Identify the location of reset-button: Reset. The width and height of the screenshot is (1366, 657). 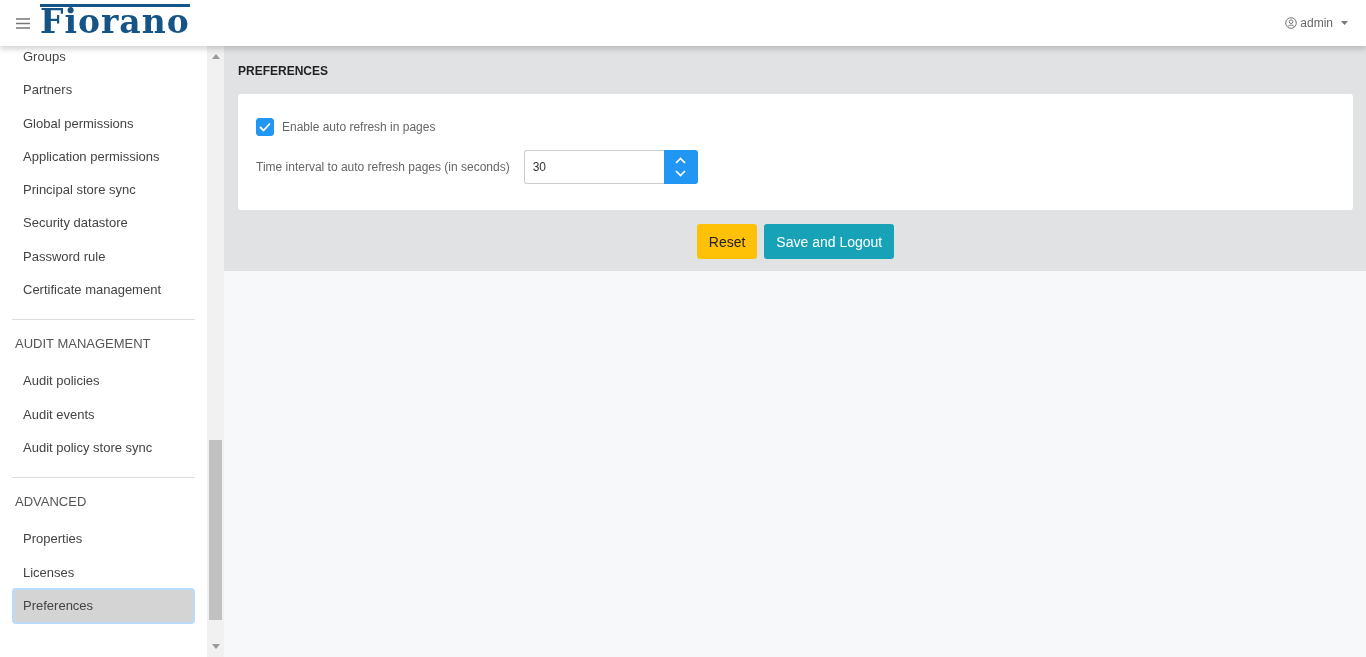
(727, 241).